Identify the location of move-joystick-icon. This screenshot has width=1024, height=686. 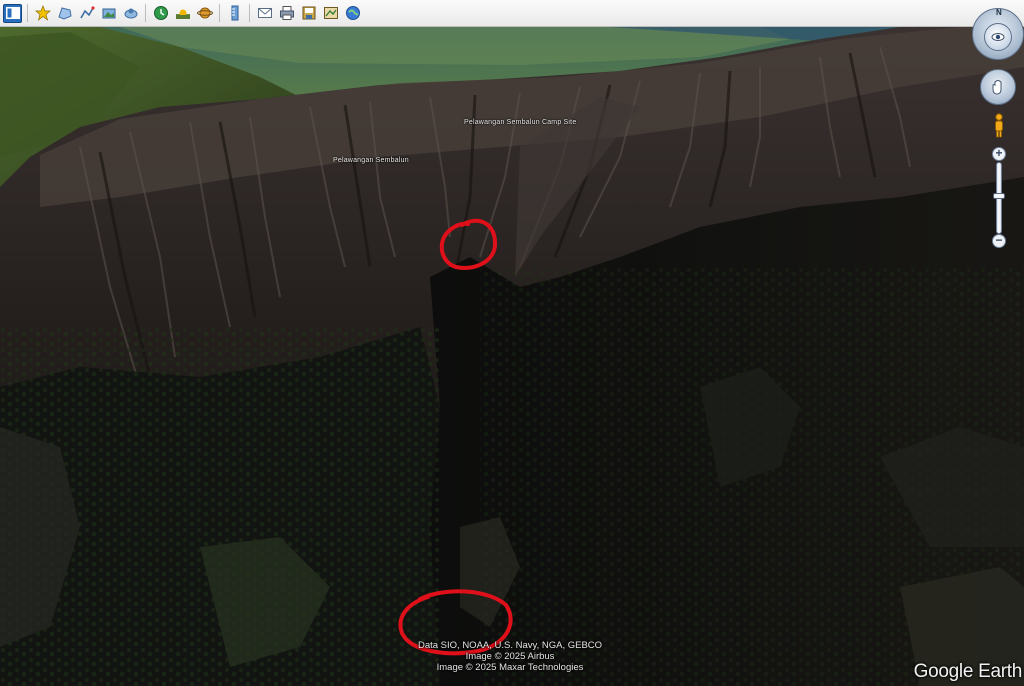
(998, 87).